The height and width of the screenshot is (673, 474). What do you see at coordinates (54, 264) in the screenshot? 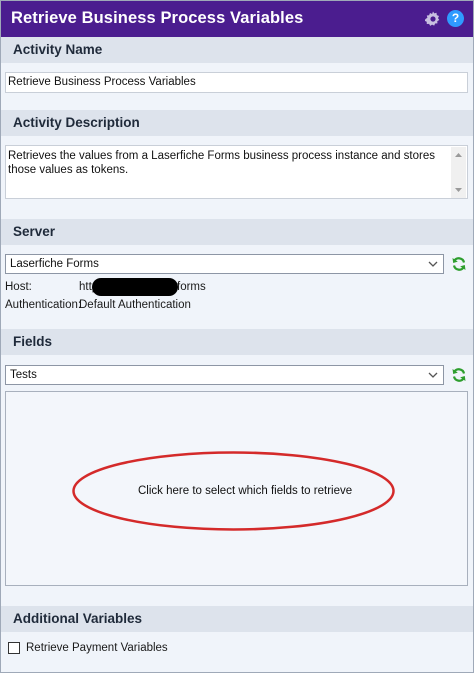
I see `server-selected-value: Laserfiche Forms` at bounding box center [54, 264].